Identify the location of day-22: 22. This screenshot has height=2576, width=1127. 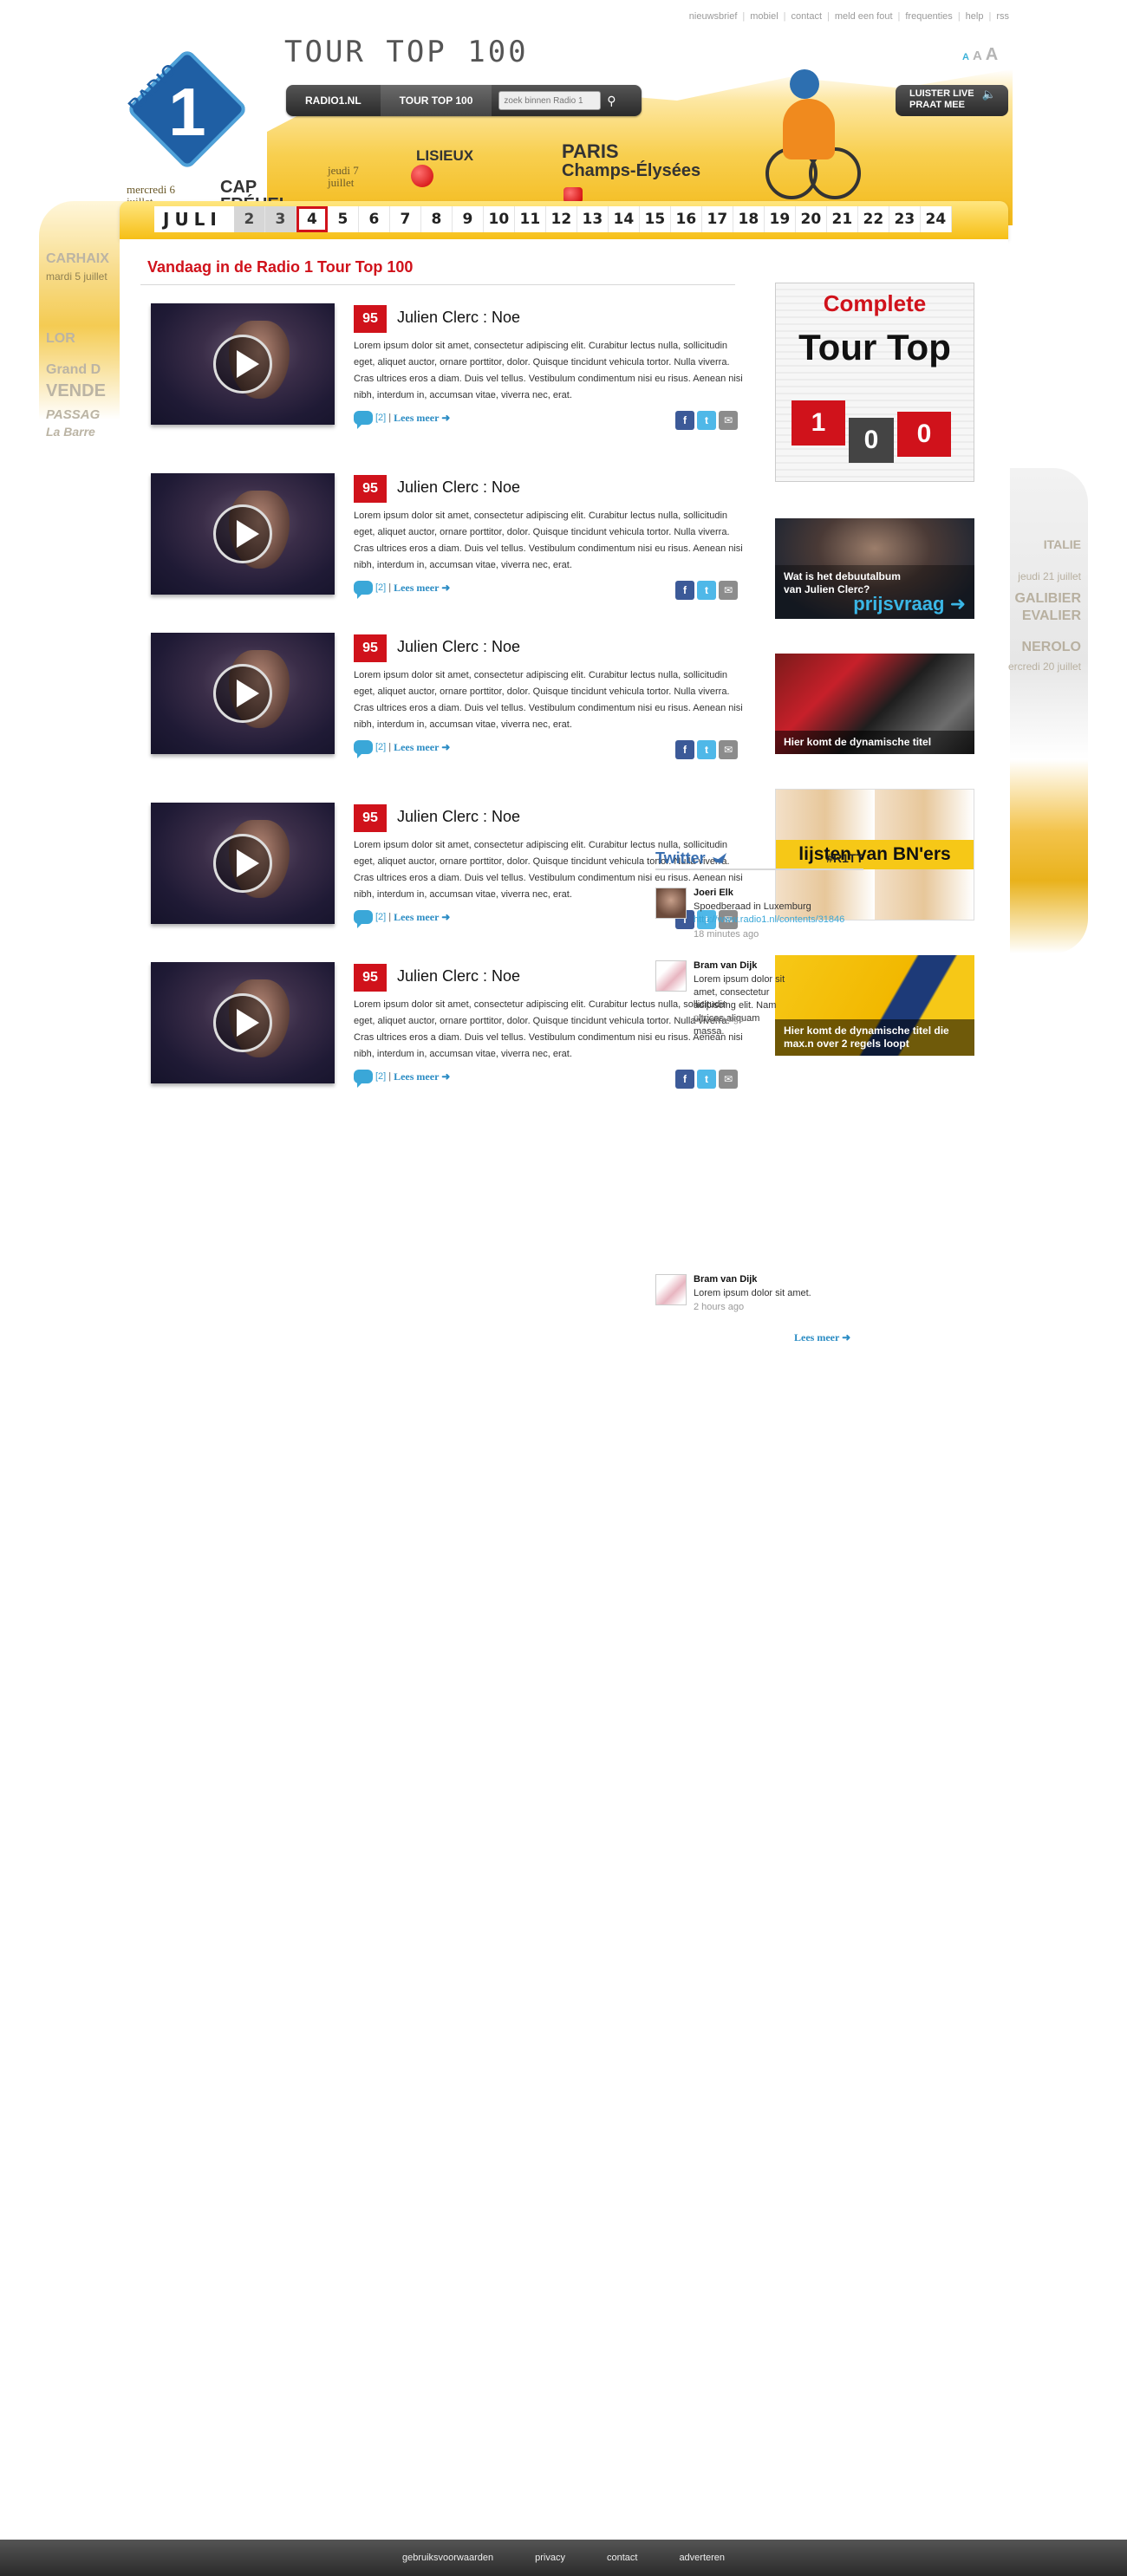
(873, 219).